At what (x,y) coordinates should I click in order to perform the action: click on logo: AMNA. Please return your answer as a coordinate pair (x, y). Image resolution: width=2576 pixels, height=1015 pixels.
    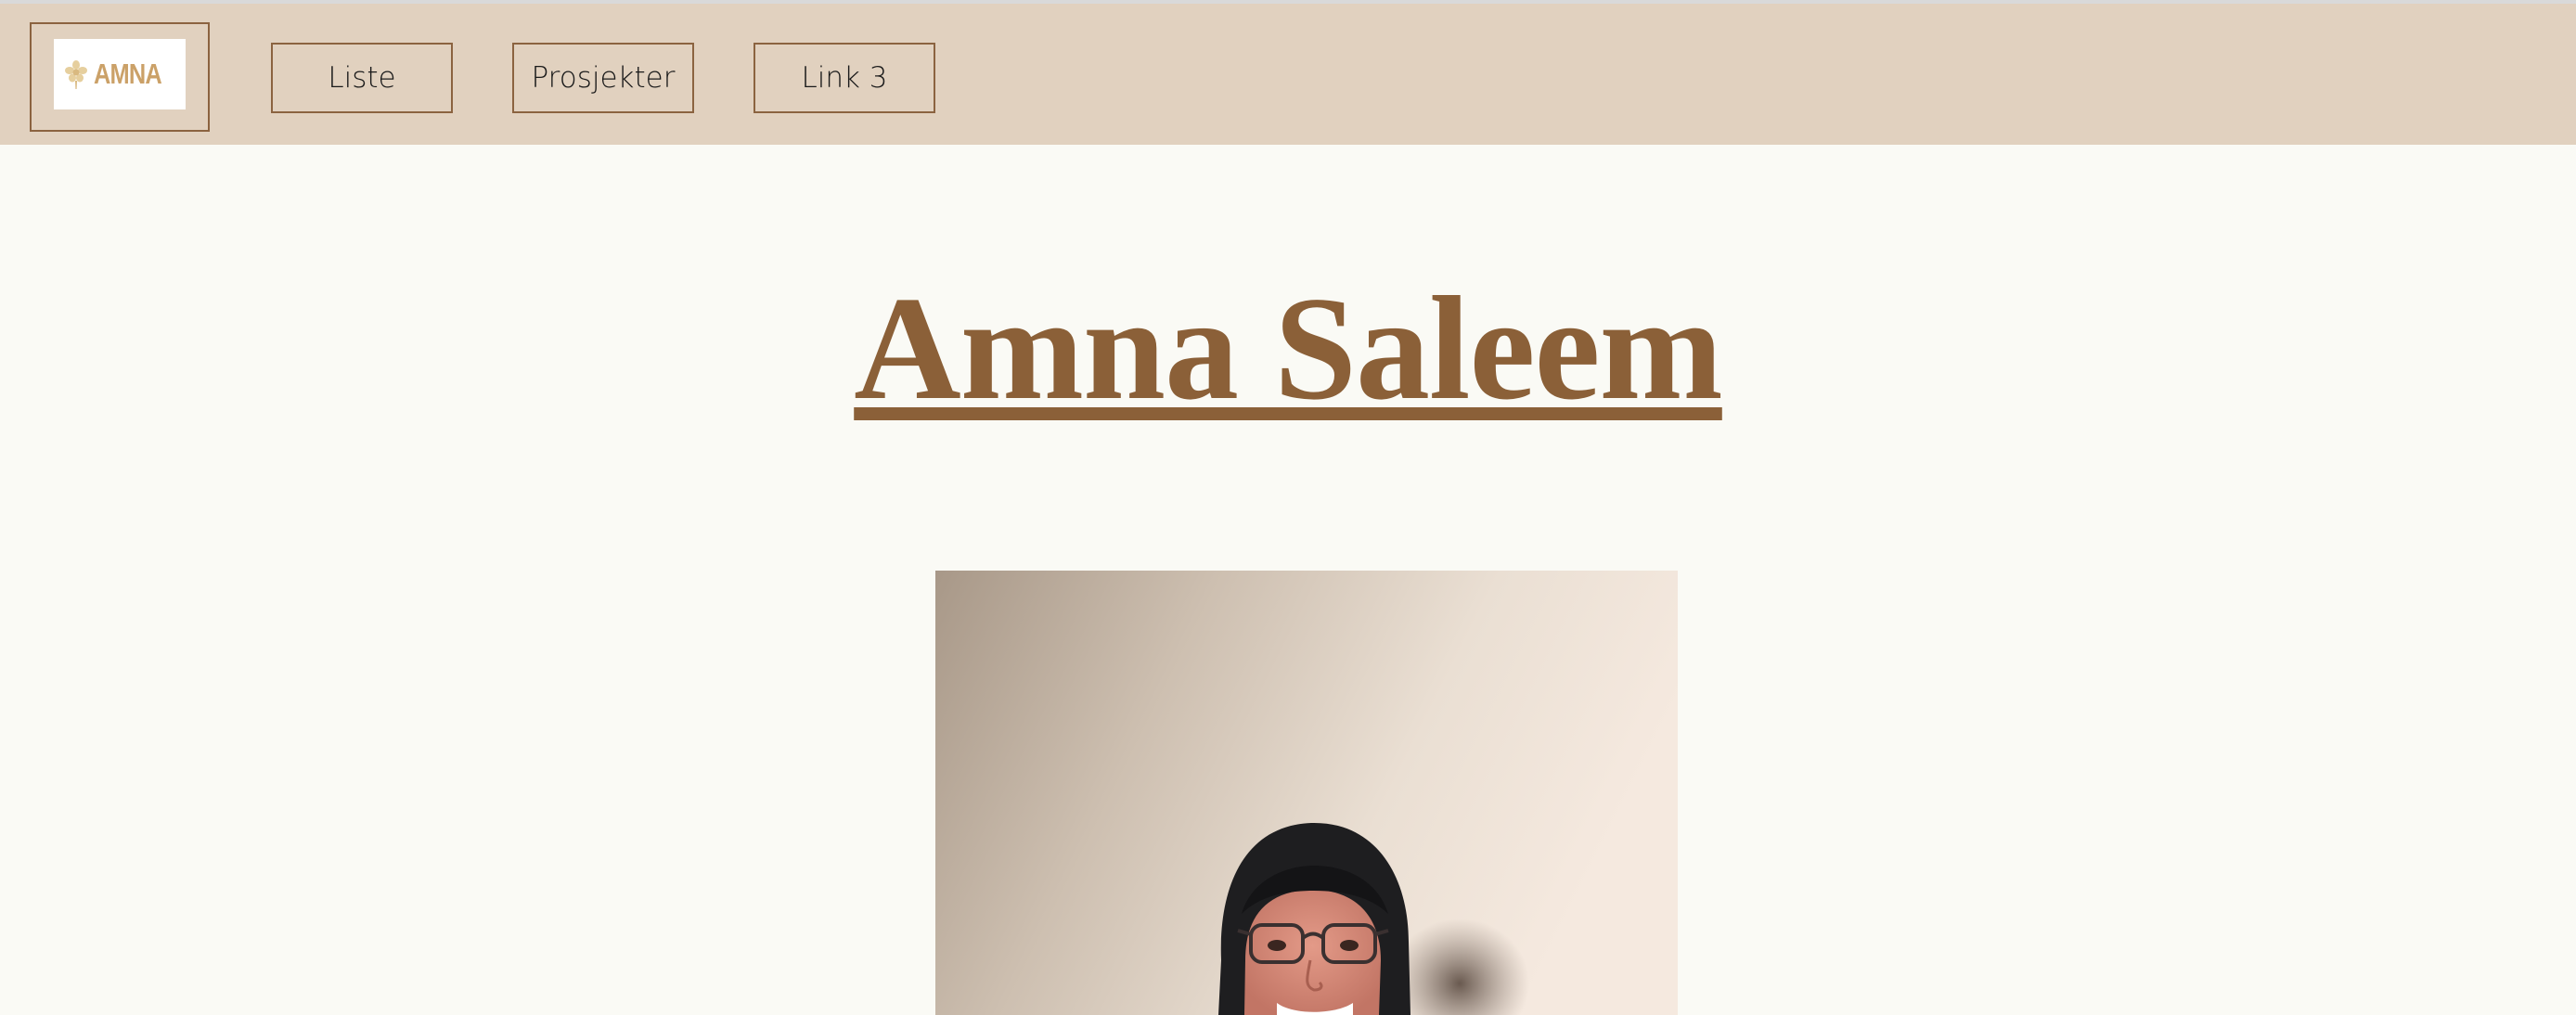
    Looking at the image, I should click on (120, 74).